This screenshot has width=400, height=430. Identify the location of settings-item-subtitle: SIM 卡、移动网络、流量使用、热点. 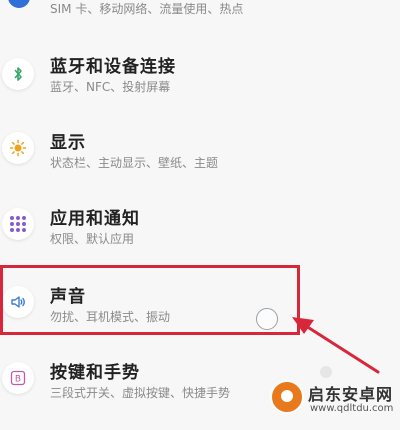
(147, 9).